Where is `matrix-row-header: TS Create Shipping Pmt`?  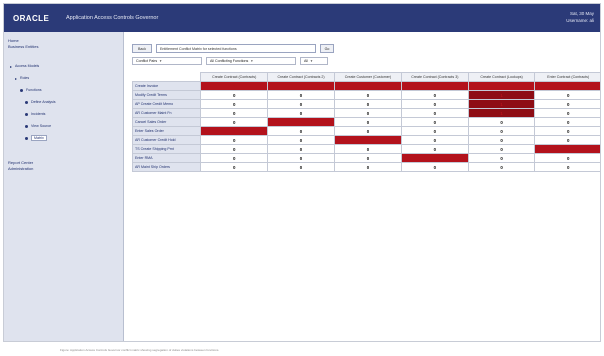 matrix-row-header: TS Create Shipping Pmt is located at coordinates (166, 149).